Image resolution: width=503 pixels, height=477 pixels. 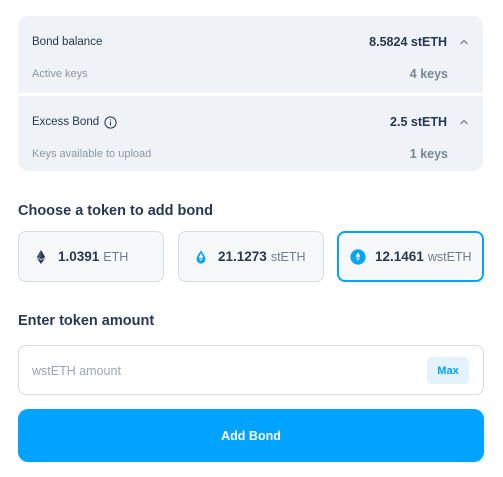 I want to click on excess-bond-value-group: 2.5 stETH, so click(x=429, y=122).